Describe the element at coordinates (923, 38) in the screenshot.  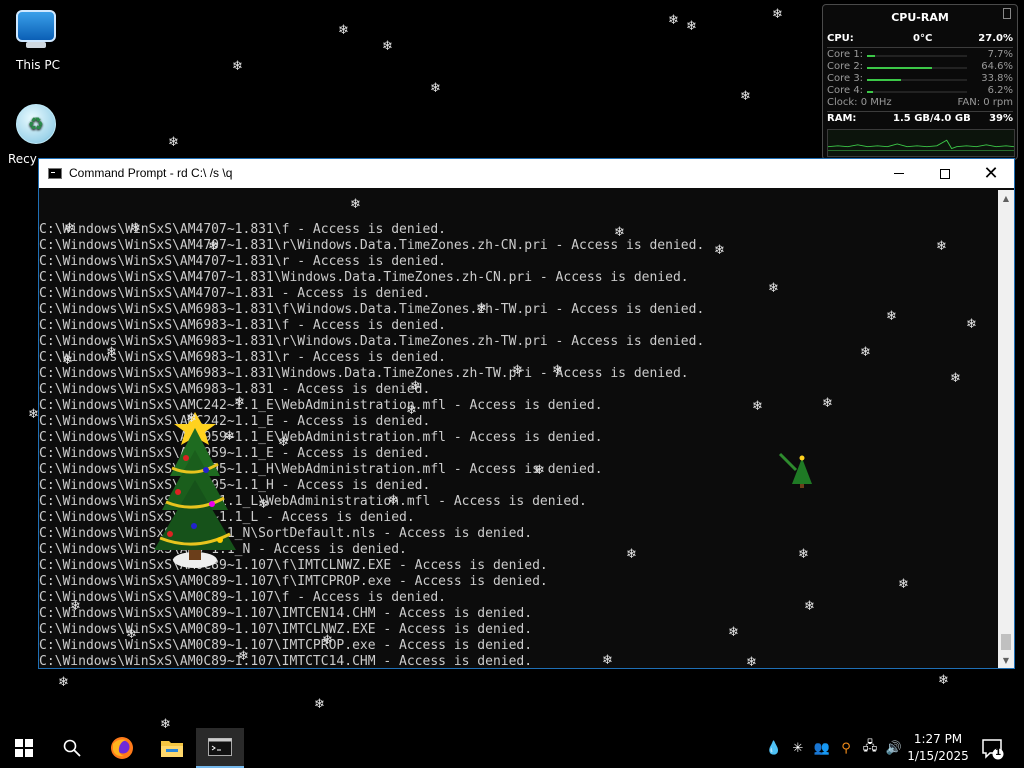
I see `cpu-temp: 0°C` at that location.